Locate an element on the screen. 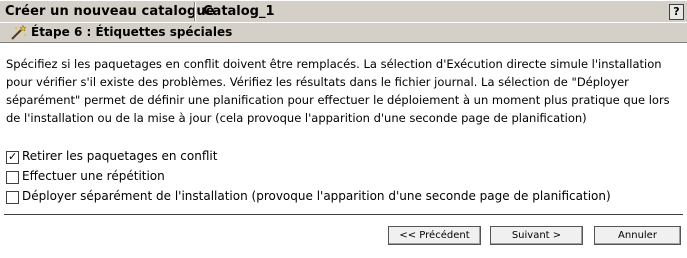  wizard-title-bar: Créer un nouveau catalogue Catalog_1 ? is located at coordinates (343, 11).